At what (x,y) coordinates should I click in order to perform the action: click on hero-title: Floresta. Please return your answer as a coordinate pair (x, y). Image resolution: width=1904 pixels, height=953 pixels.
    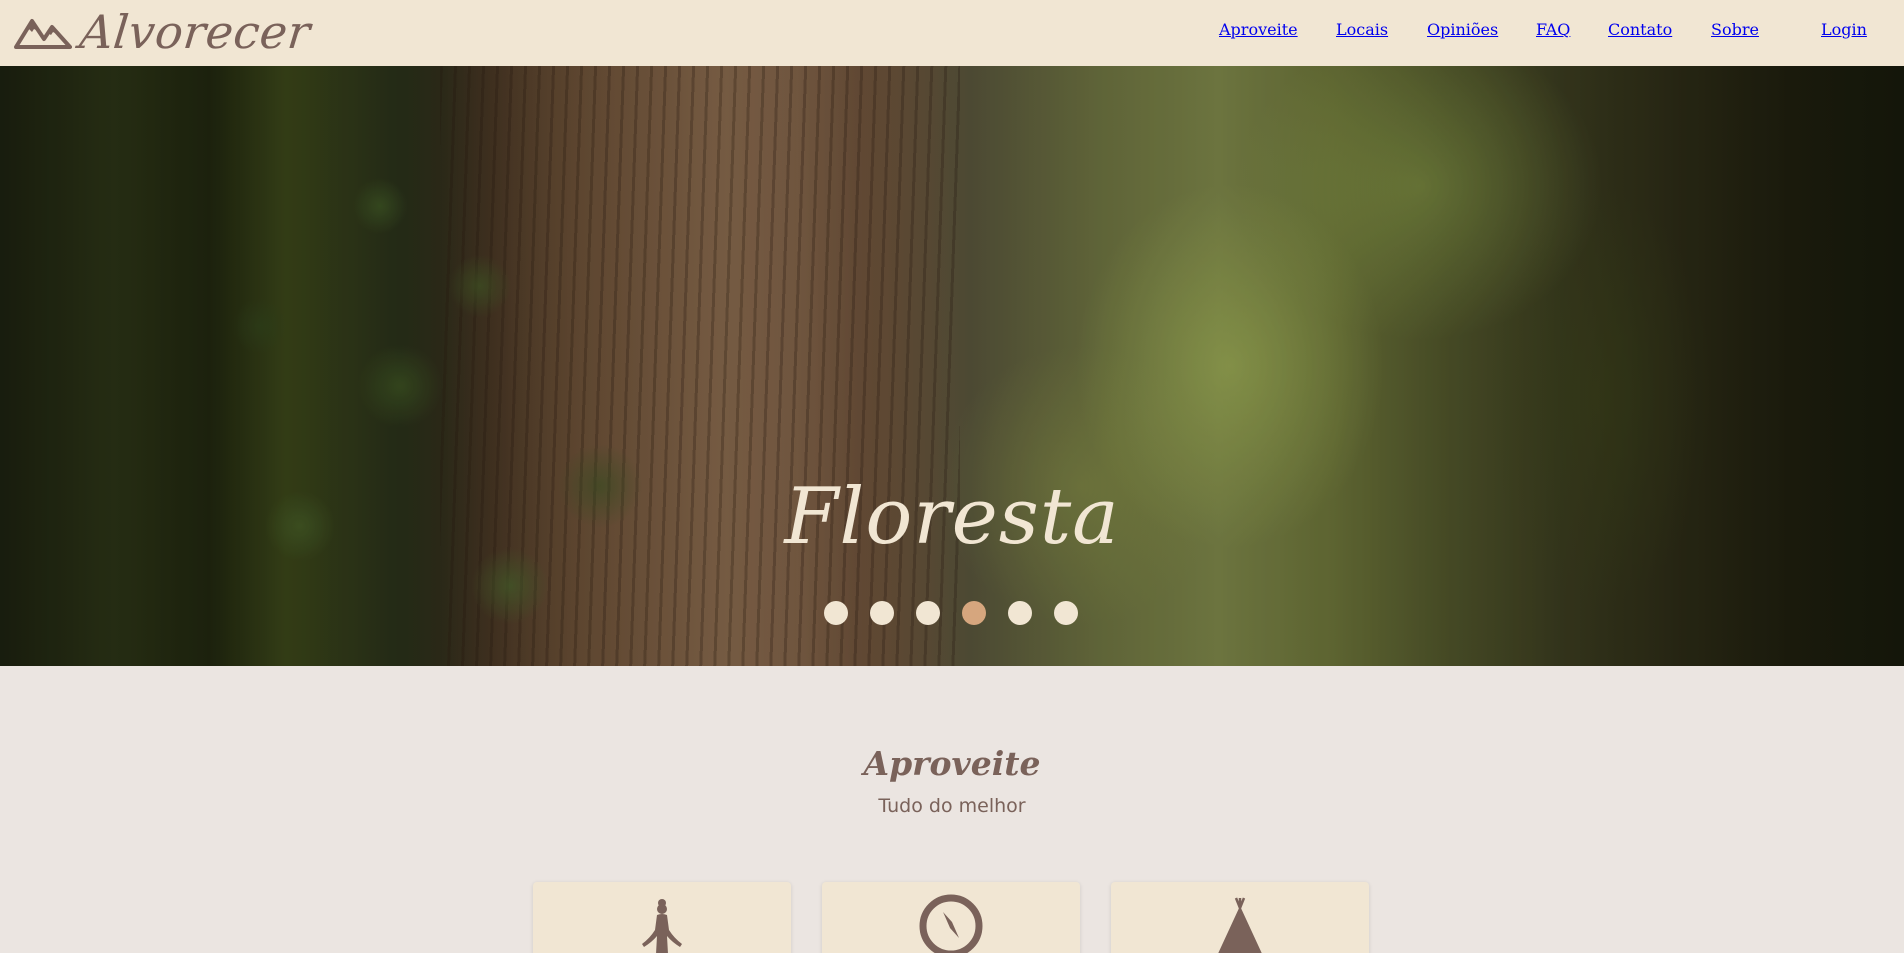
    Looking at the image, I should click on (952, 517).